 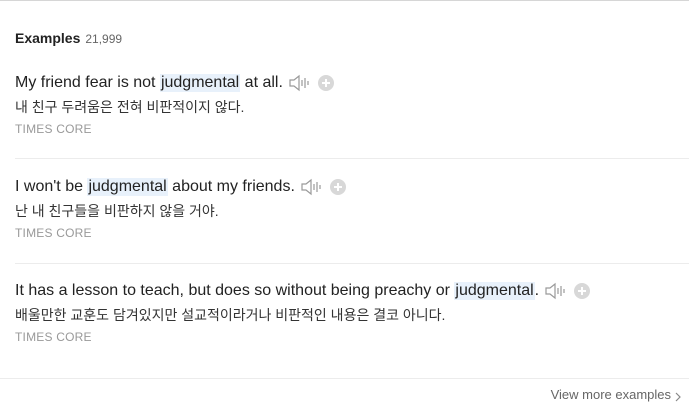 What do you see at coordinates (87, 82) in the screenshot?
I see `sentence-text: My friend fear is not` at bounding box center [87, 82].